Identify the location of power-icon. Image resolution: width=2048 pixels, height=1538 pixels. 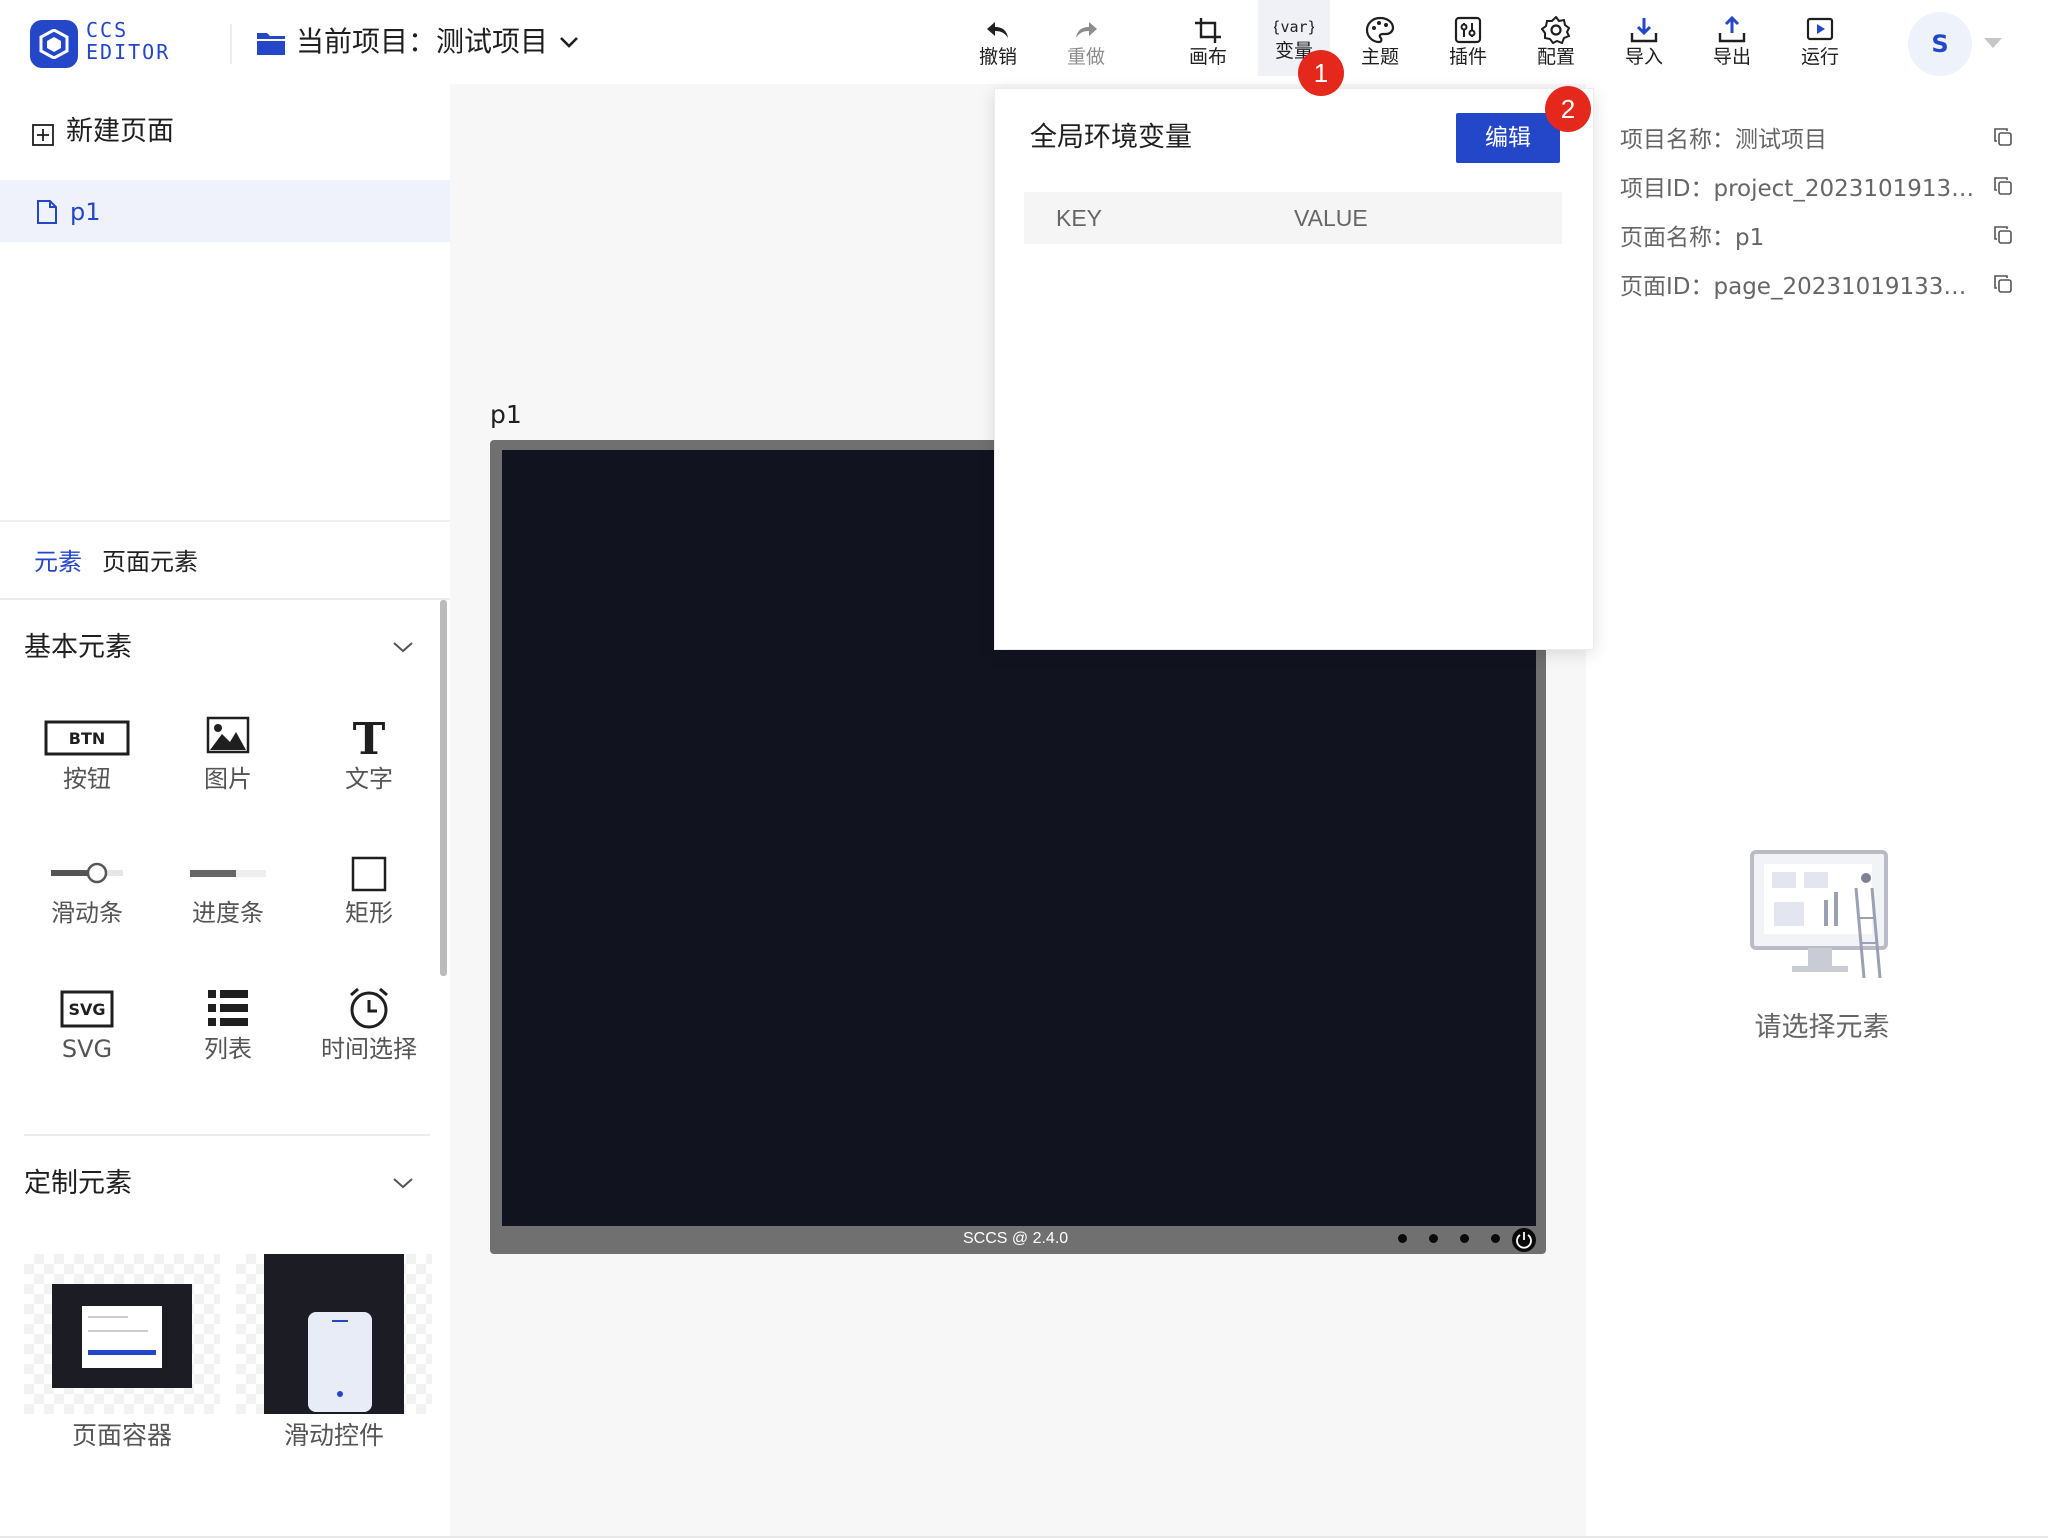
(1524, 1240).